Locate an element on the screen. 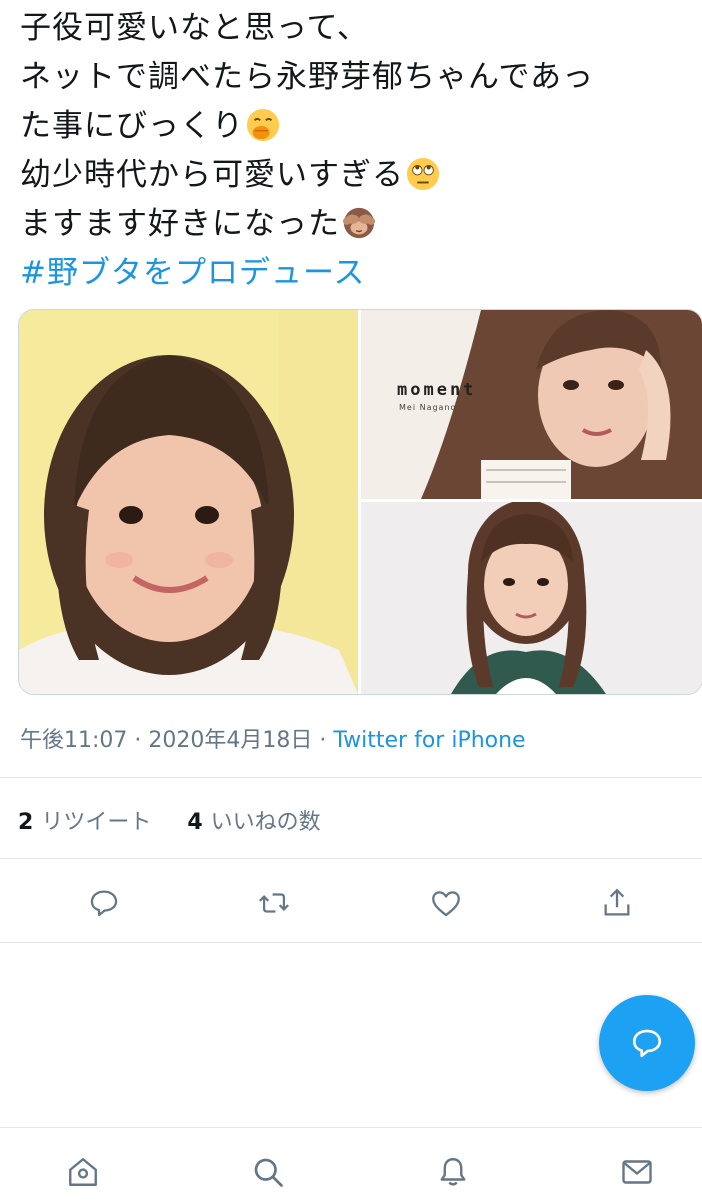 The height and width of the screenshot is (1201, 702). face-with-rolling-eyes-emoji is located at coordinates (423, 174).